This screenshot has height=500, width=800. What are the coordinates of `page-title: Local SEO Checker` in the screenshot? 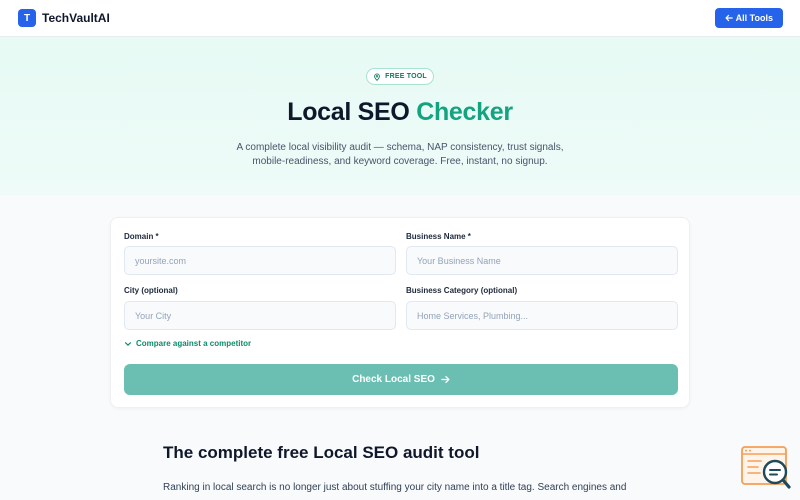 It's located at (400, 112).